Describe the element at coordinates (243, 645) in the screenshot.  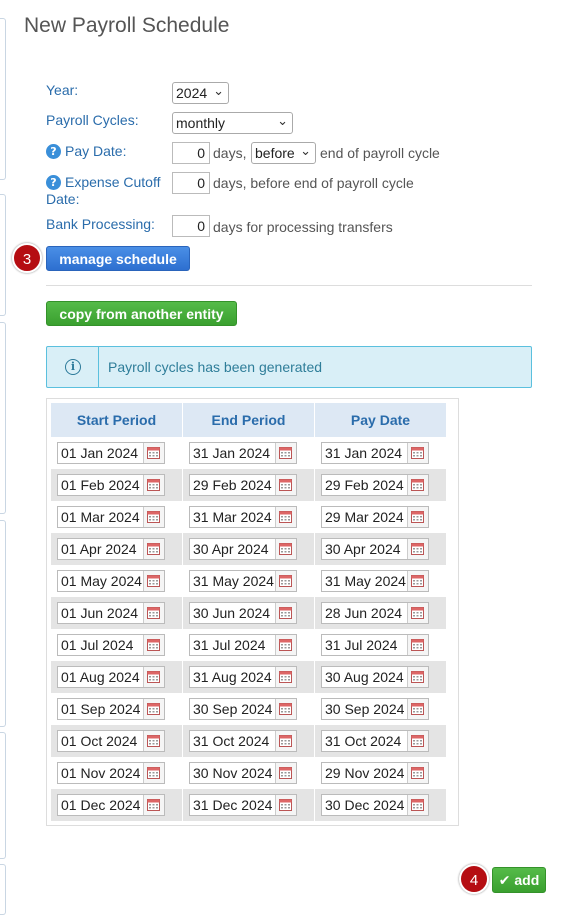
I see `end-period-date-input: 31 Jul 2024` at that location.